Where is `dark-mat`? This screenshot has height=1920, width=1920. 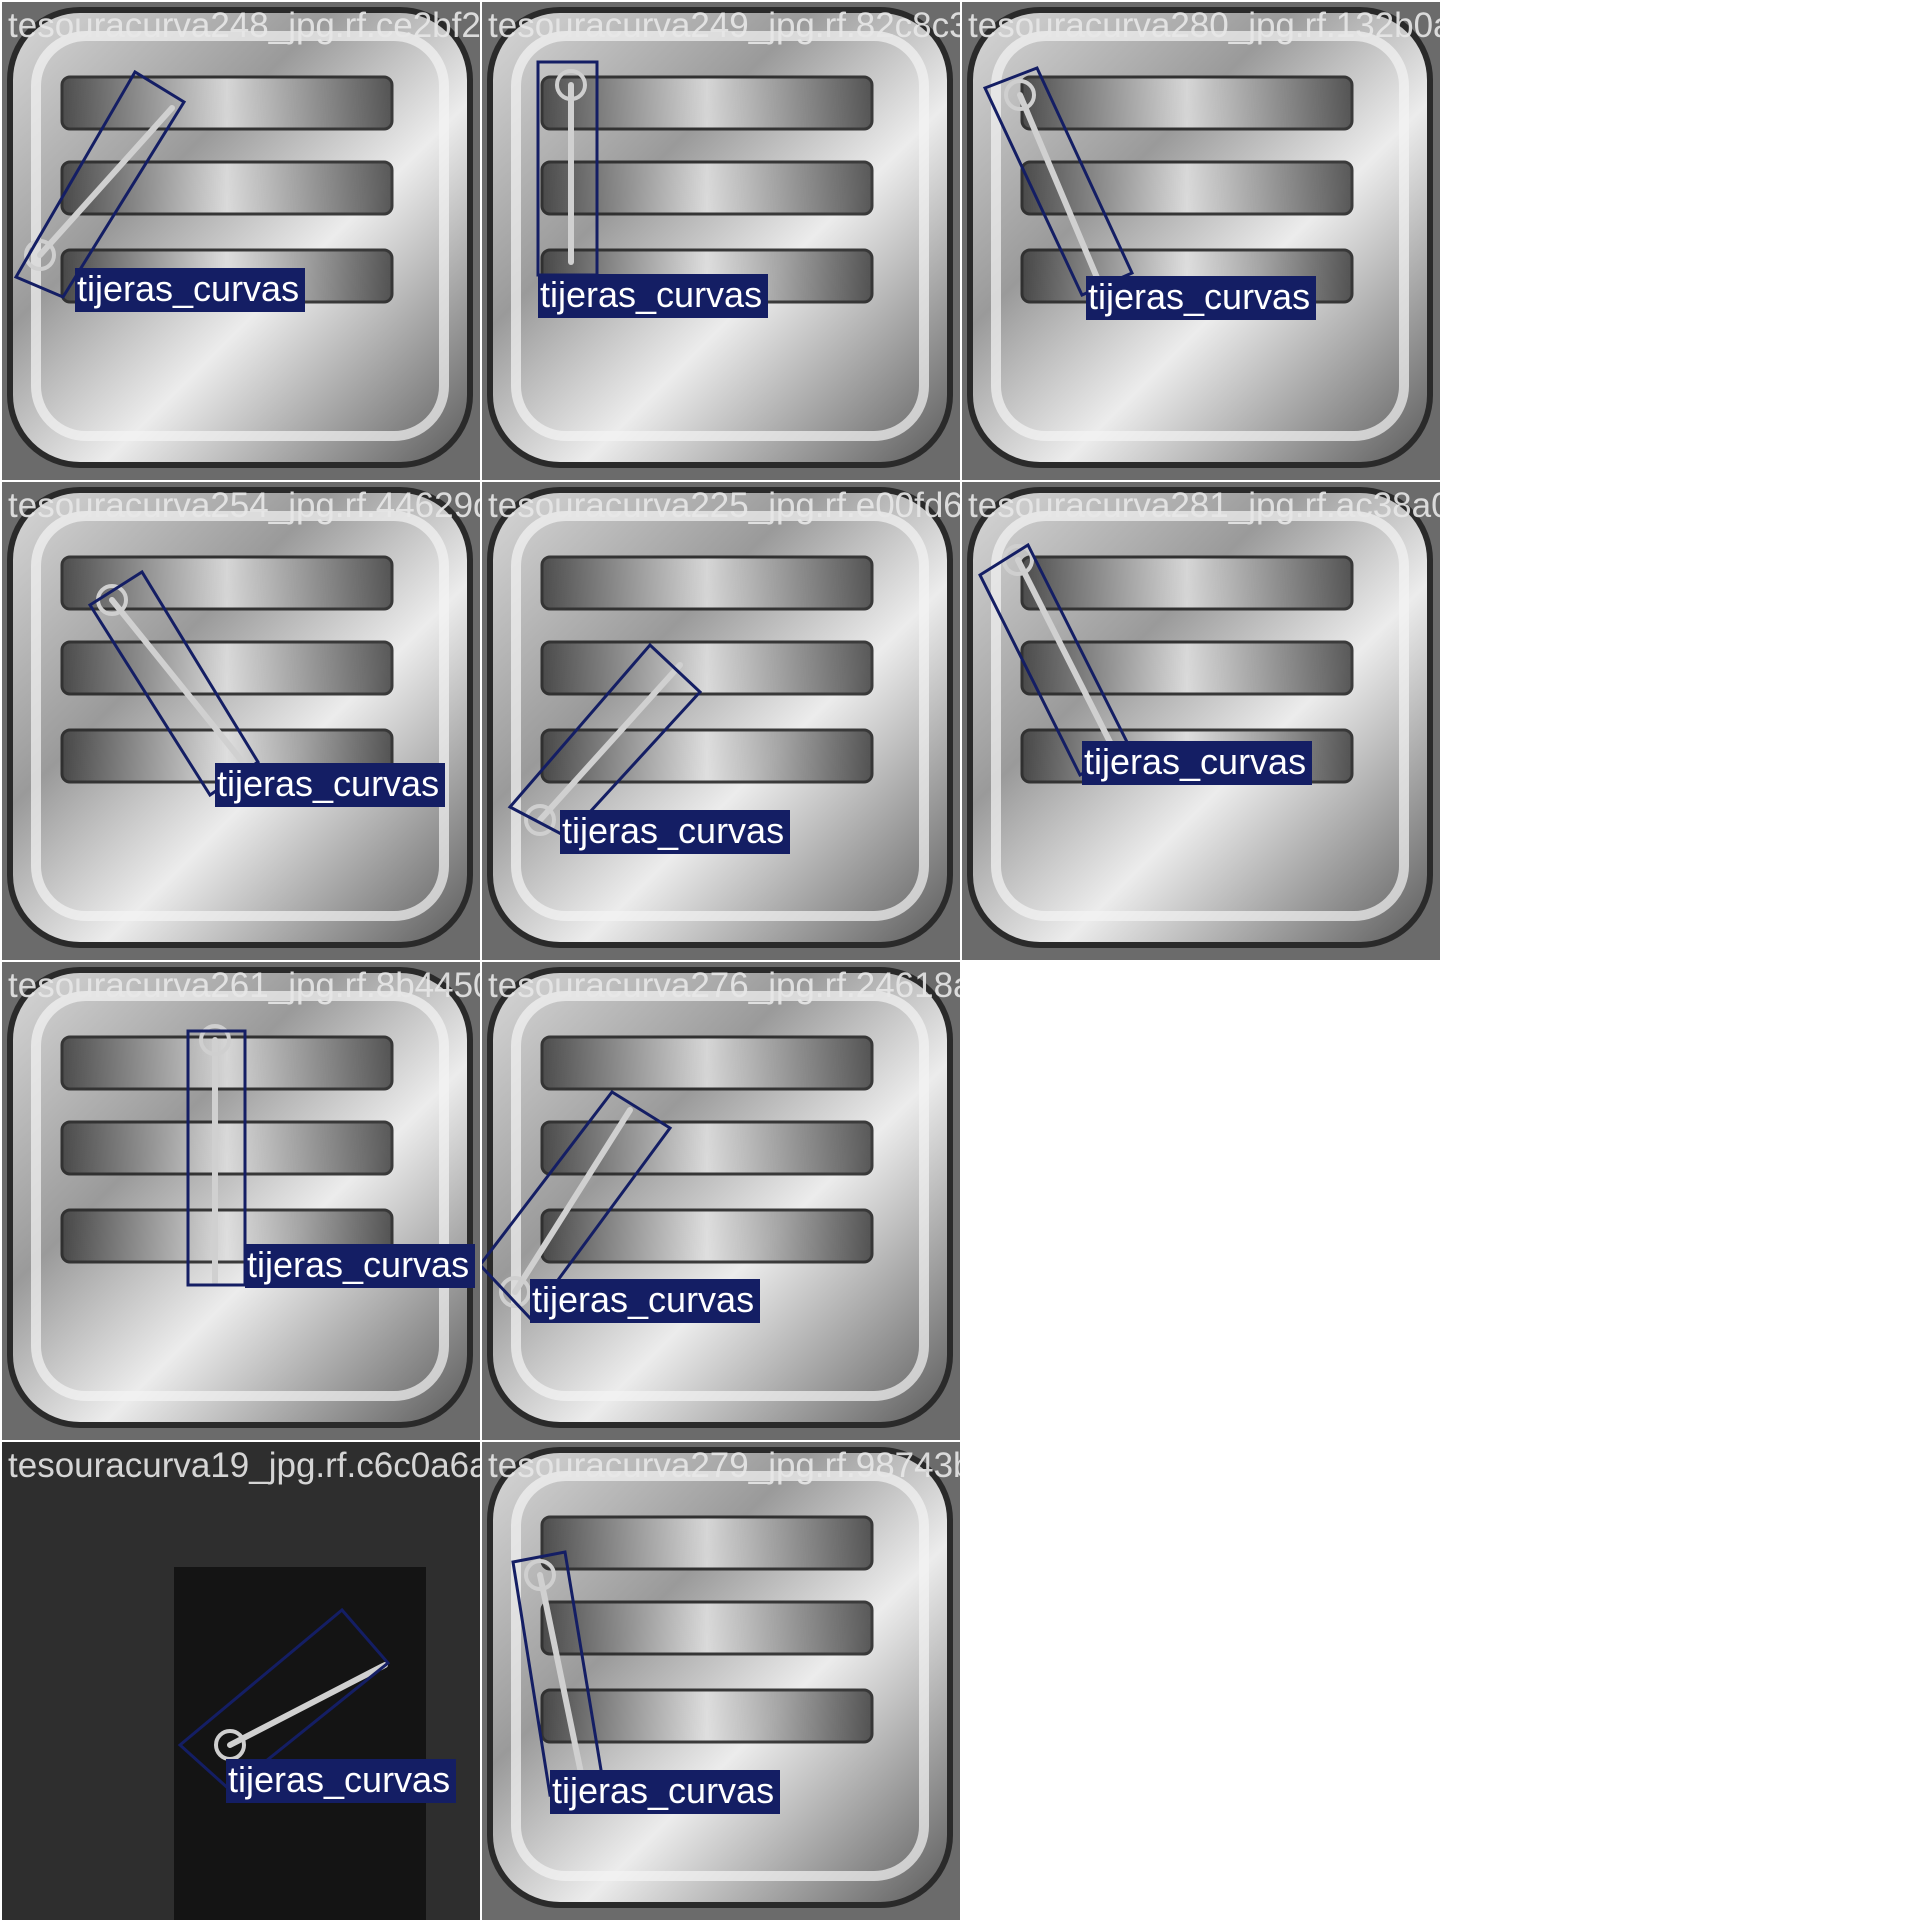 dark-mat is located at coordinates (300, 1743).